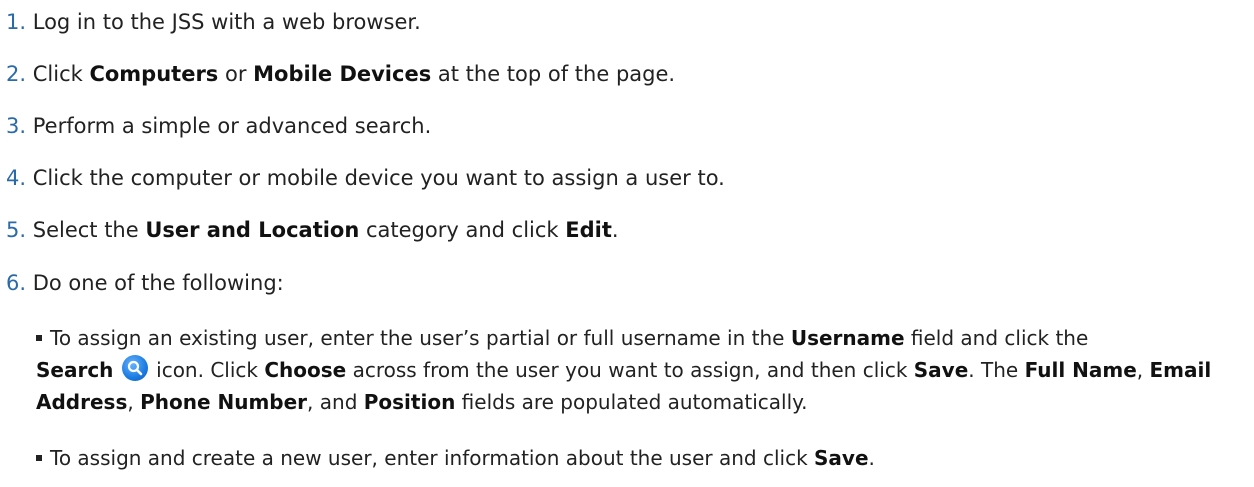 This screenshot has width=1254, height=487. What do you see at coordinates (409, 402) in the screenshot?
I see `position-term: Position` at bounding box center [409, 402].